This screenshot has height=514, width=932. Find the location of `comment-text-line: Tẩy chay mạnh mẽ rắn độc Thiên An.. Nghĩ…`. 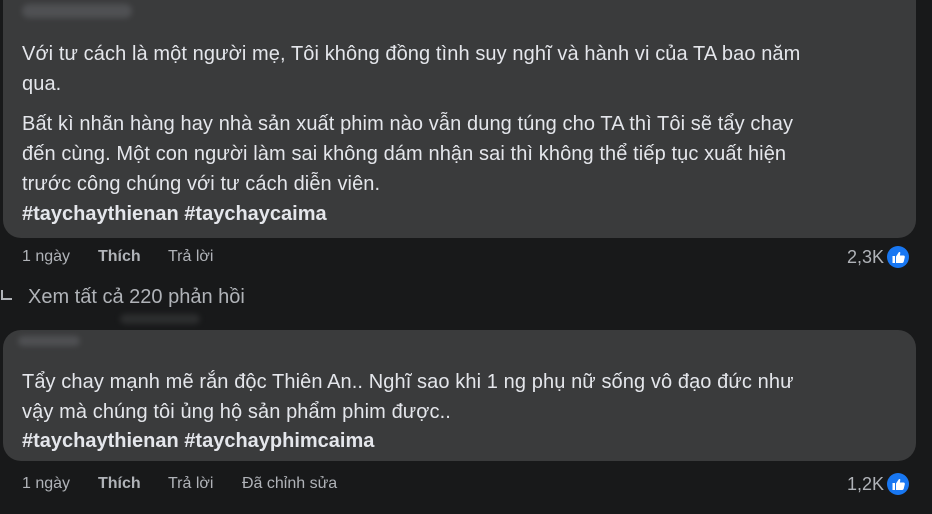

comment-text-line: Tẩy chay mạnh mẽ rắn độc Thiên An.. Nghĩ… is located at coordinates (408, 382).